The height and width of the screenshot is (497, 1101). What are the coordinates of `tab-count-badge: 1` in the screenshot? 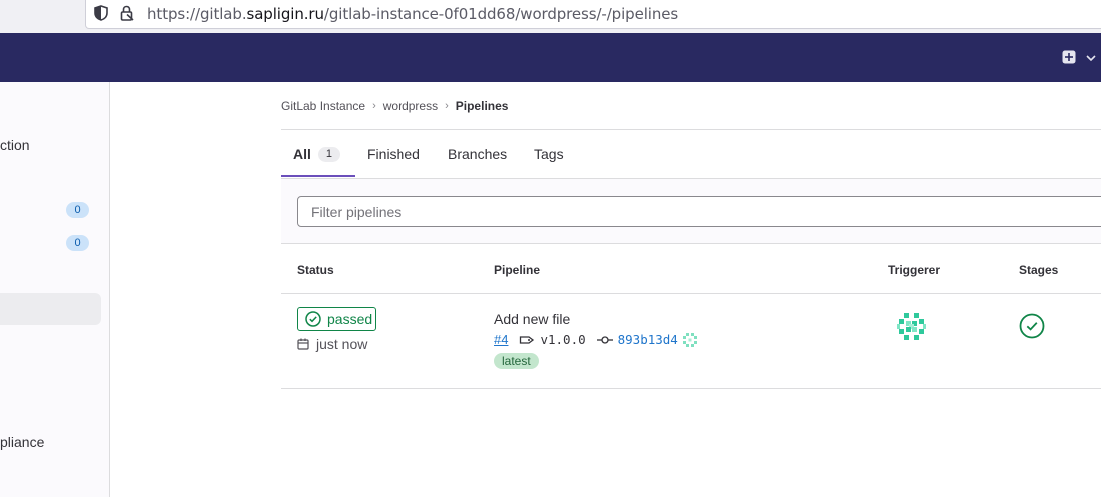 It's located at (328, 154).